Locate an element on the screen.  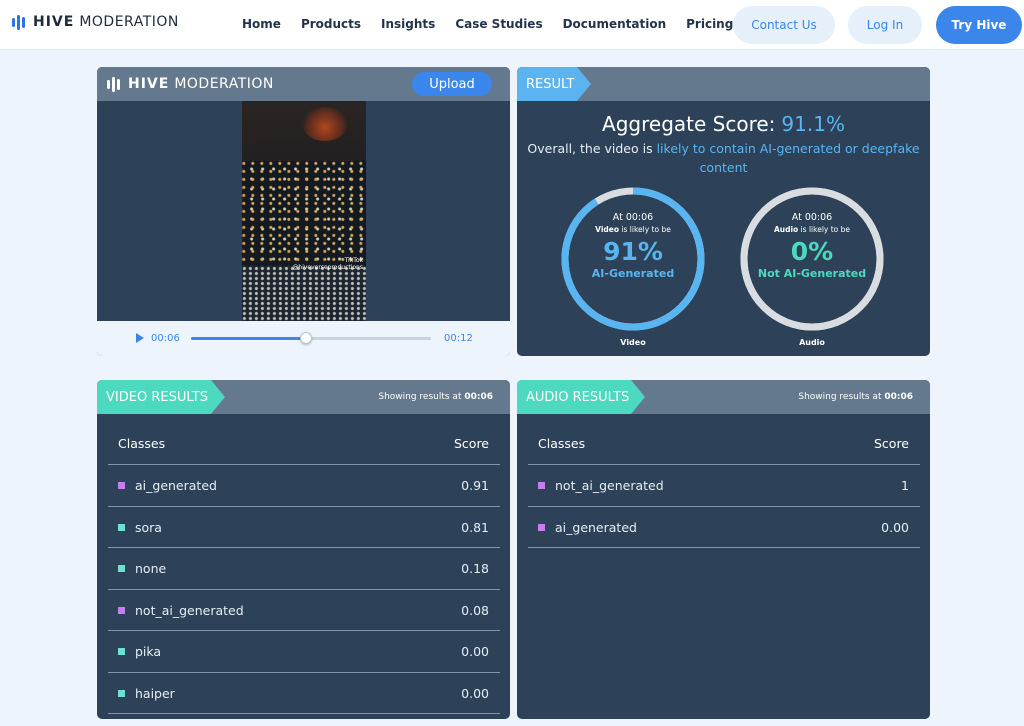
table-row: not_ai_generated 1 is located at coordinates (724, 486).